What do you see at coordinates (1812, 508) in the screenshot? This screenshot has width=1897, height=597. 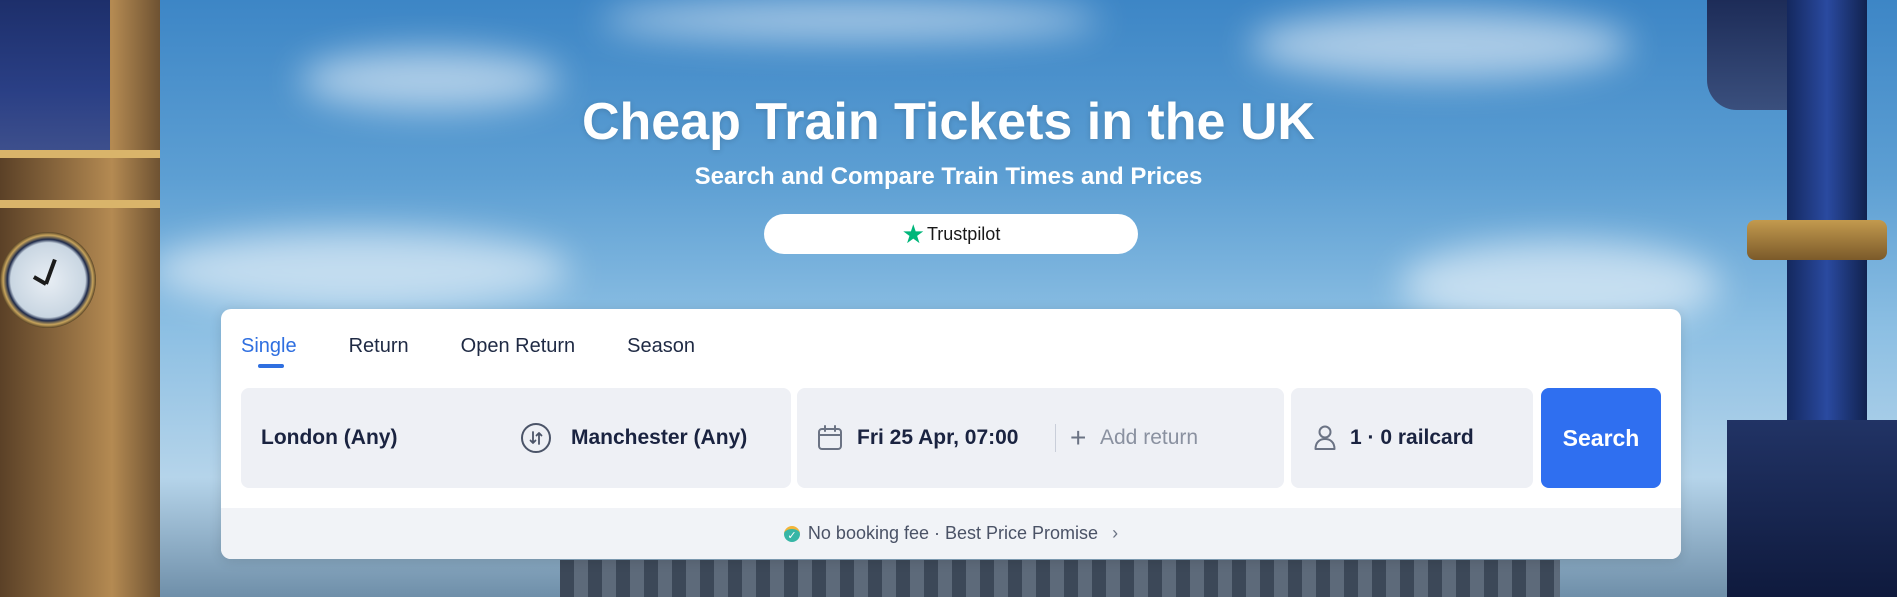 I see `lamp-base` at bounding box center [1812, 508].